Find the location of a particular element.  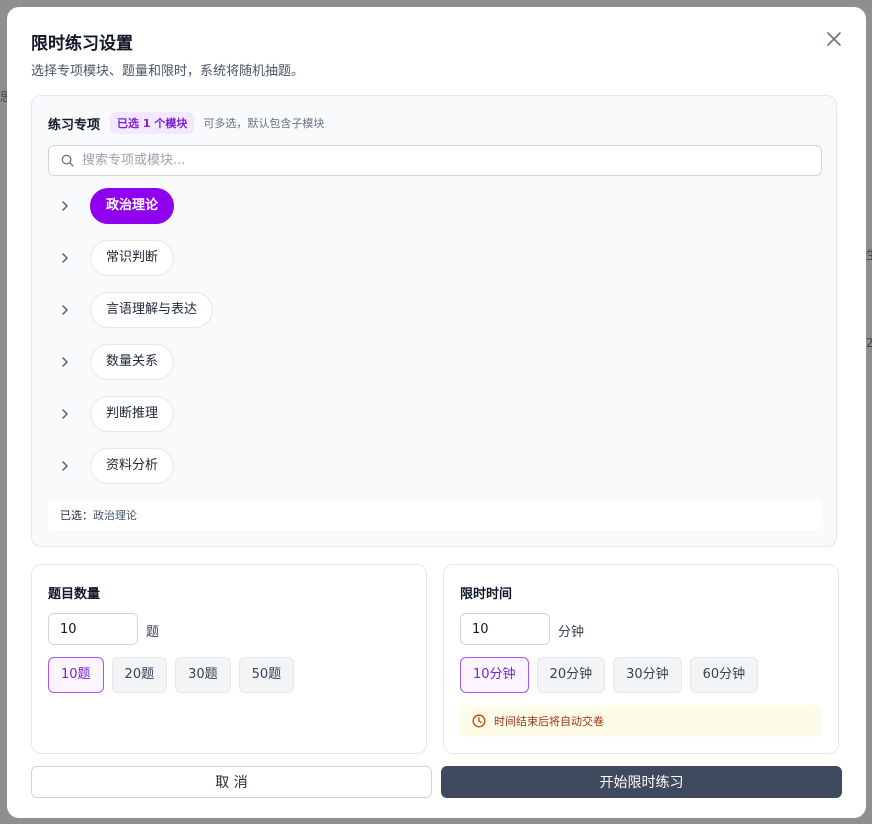

close-button is located at coordinates (834, 39).